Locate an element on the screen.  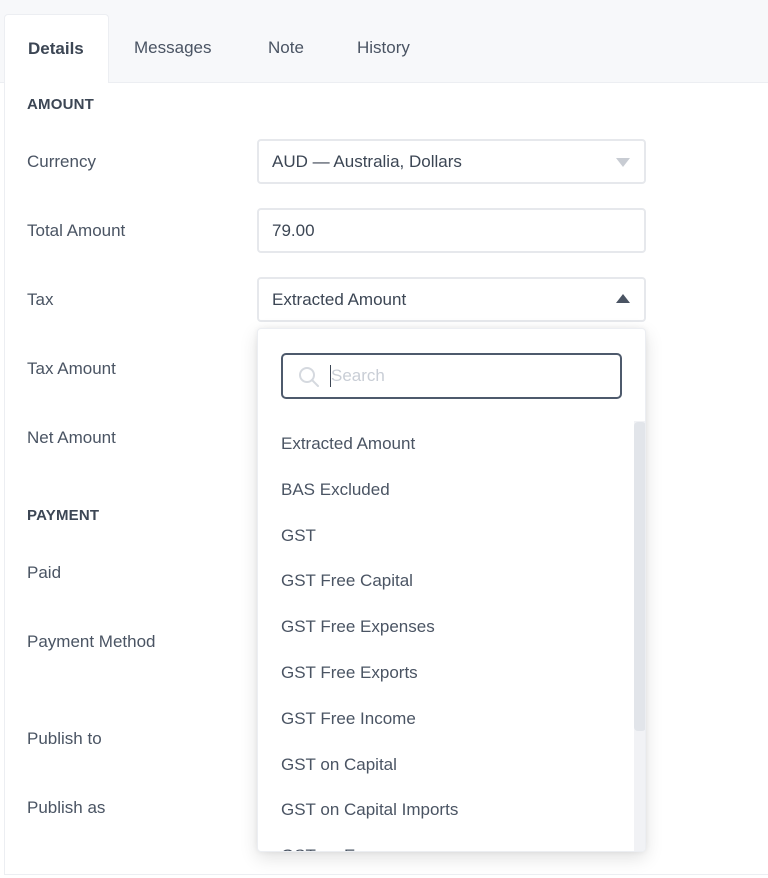
total-amount-input: 79.00 is located at coordinates (451, 230).